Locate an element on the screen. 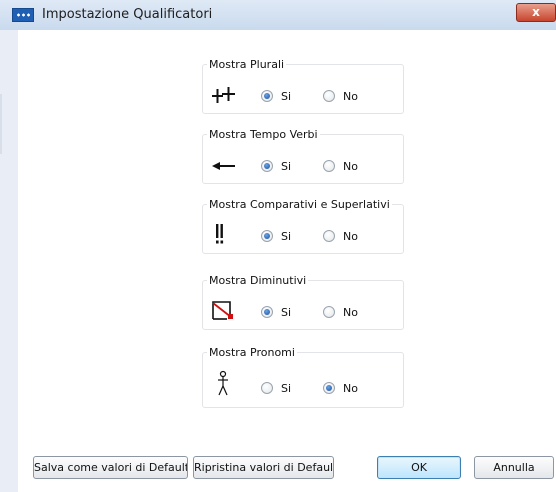 The image size is (556, 492). group-comparativi: Mostra Comparativi e Superlativi Si No is located at coordinates (303, 226).